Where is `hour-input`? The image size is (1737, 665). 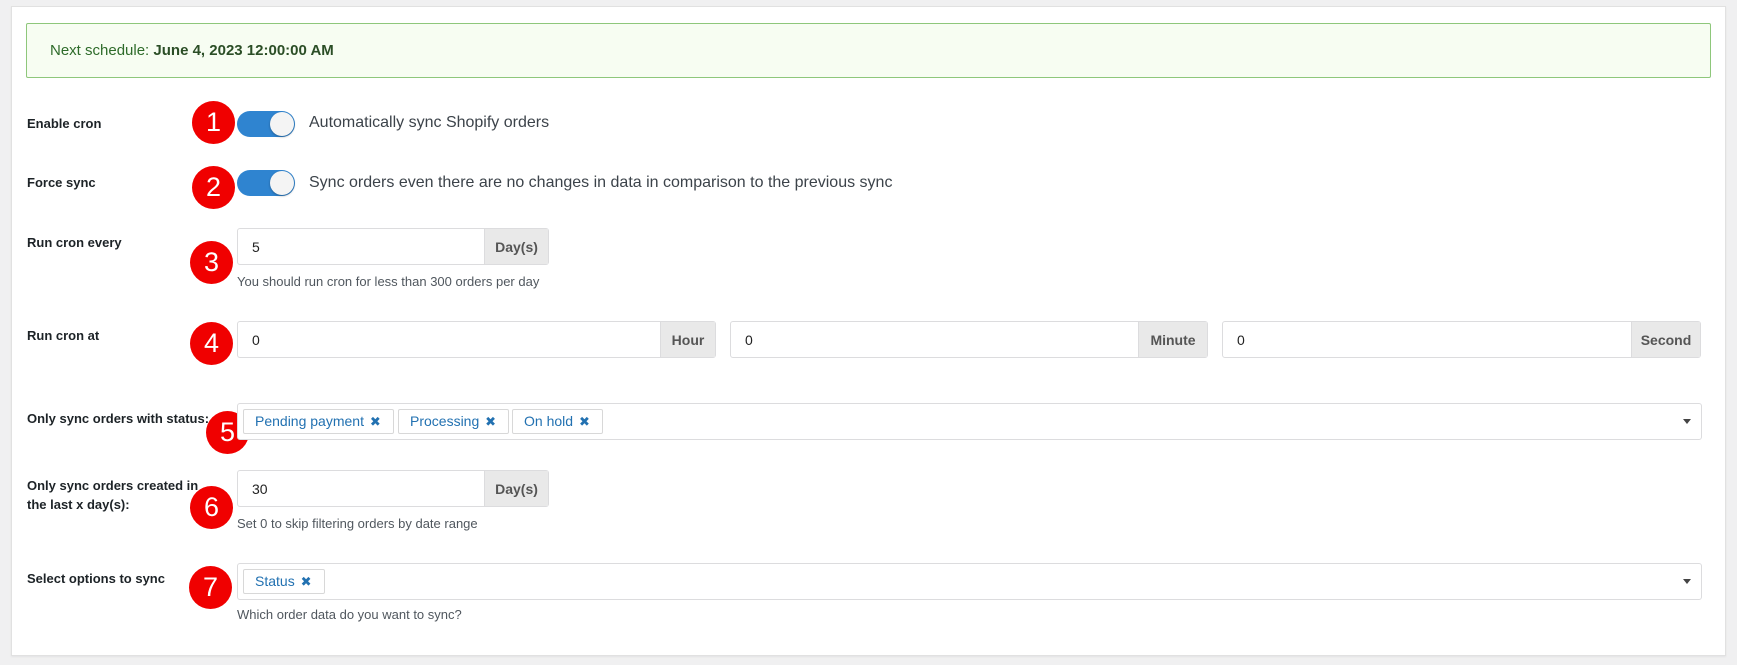 hour-input is located at coordinates (449, 339).